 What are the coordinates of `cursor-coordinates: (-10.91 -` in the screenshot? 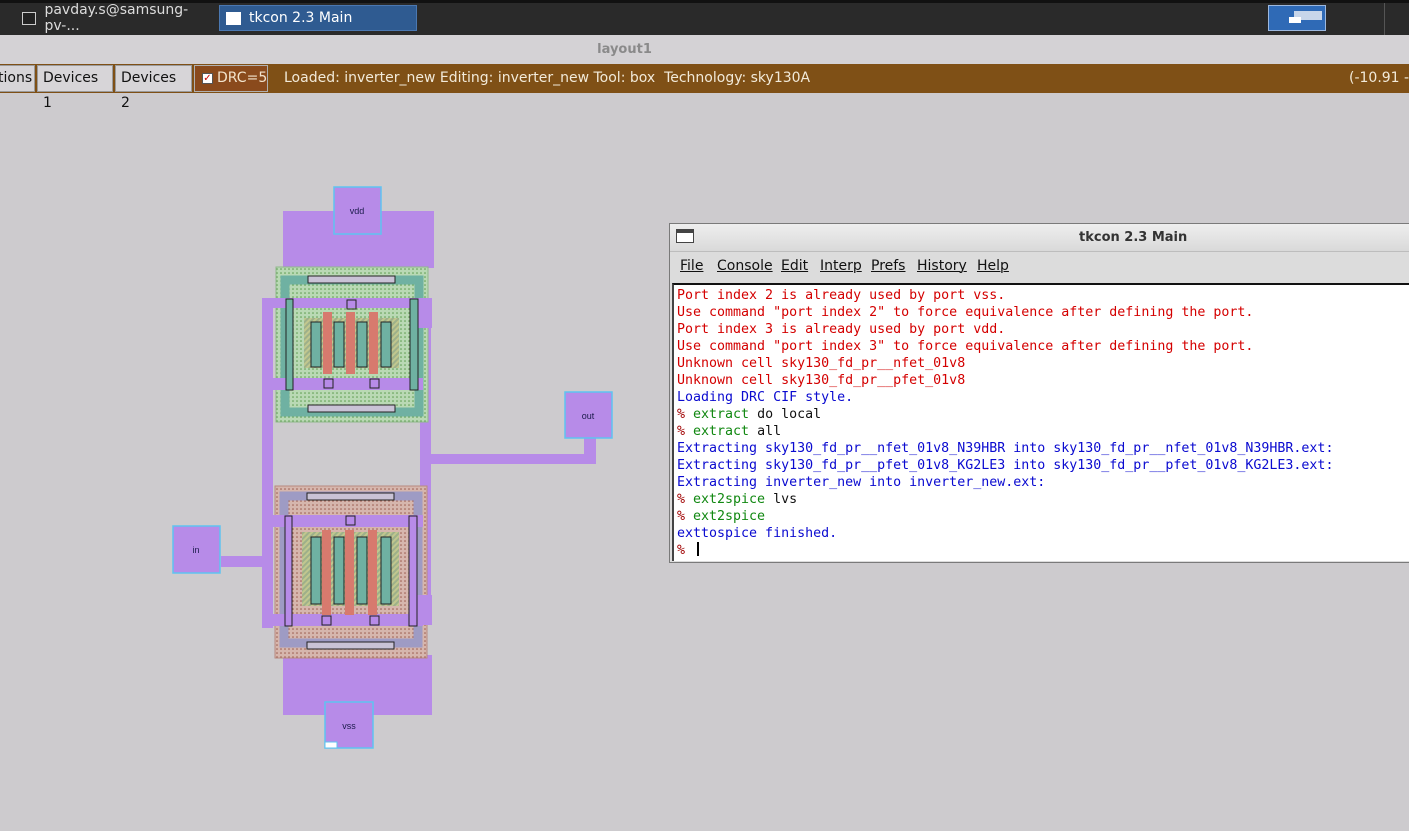 It's located at (1379, 78).